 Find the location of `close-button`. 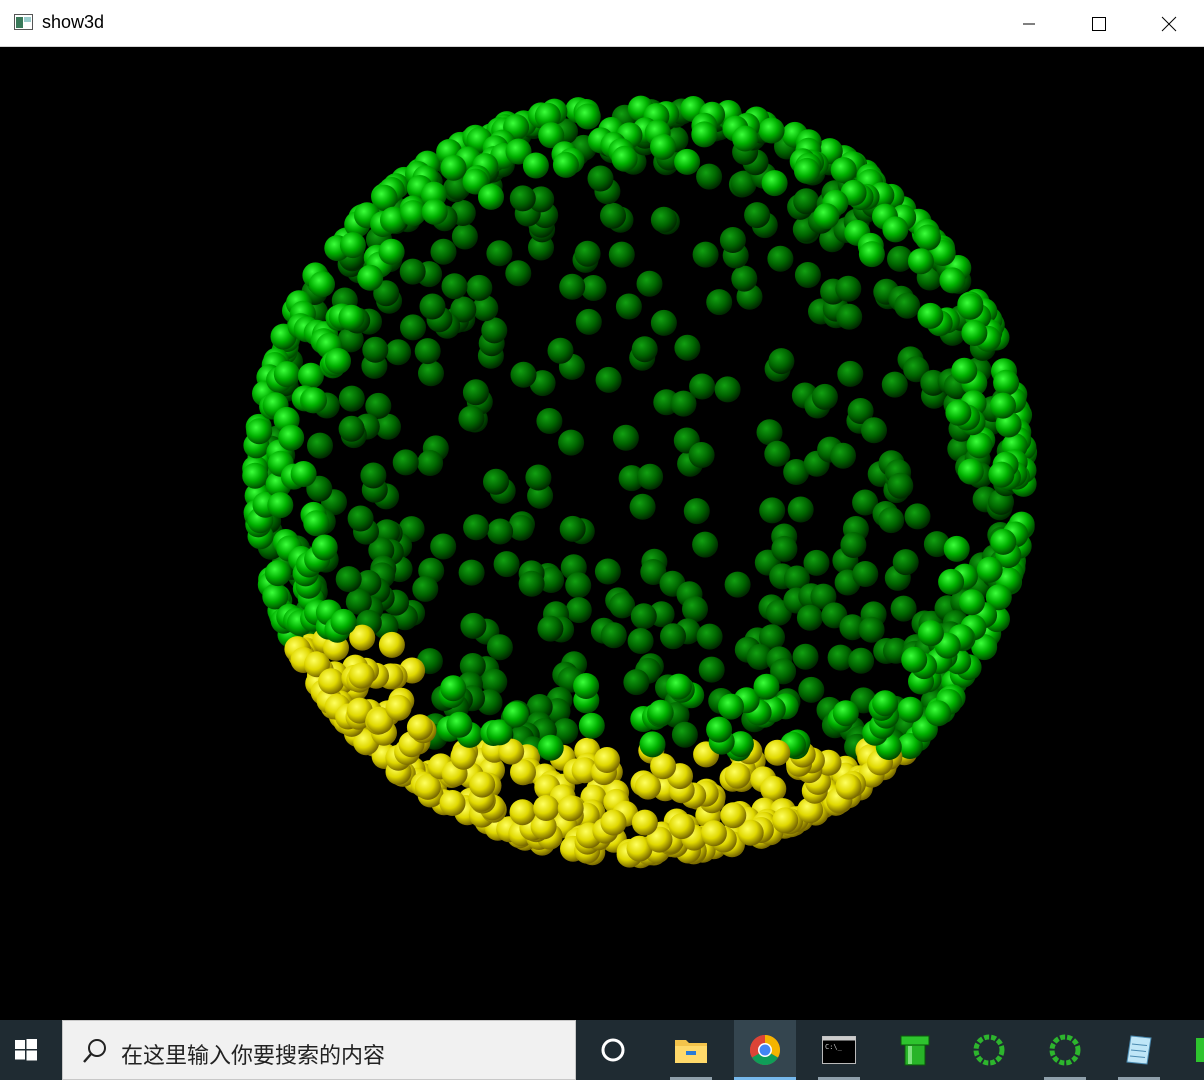

close-button is located at coordinates (1169, 23).